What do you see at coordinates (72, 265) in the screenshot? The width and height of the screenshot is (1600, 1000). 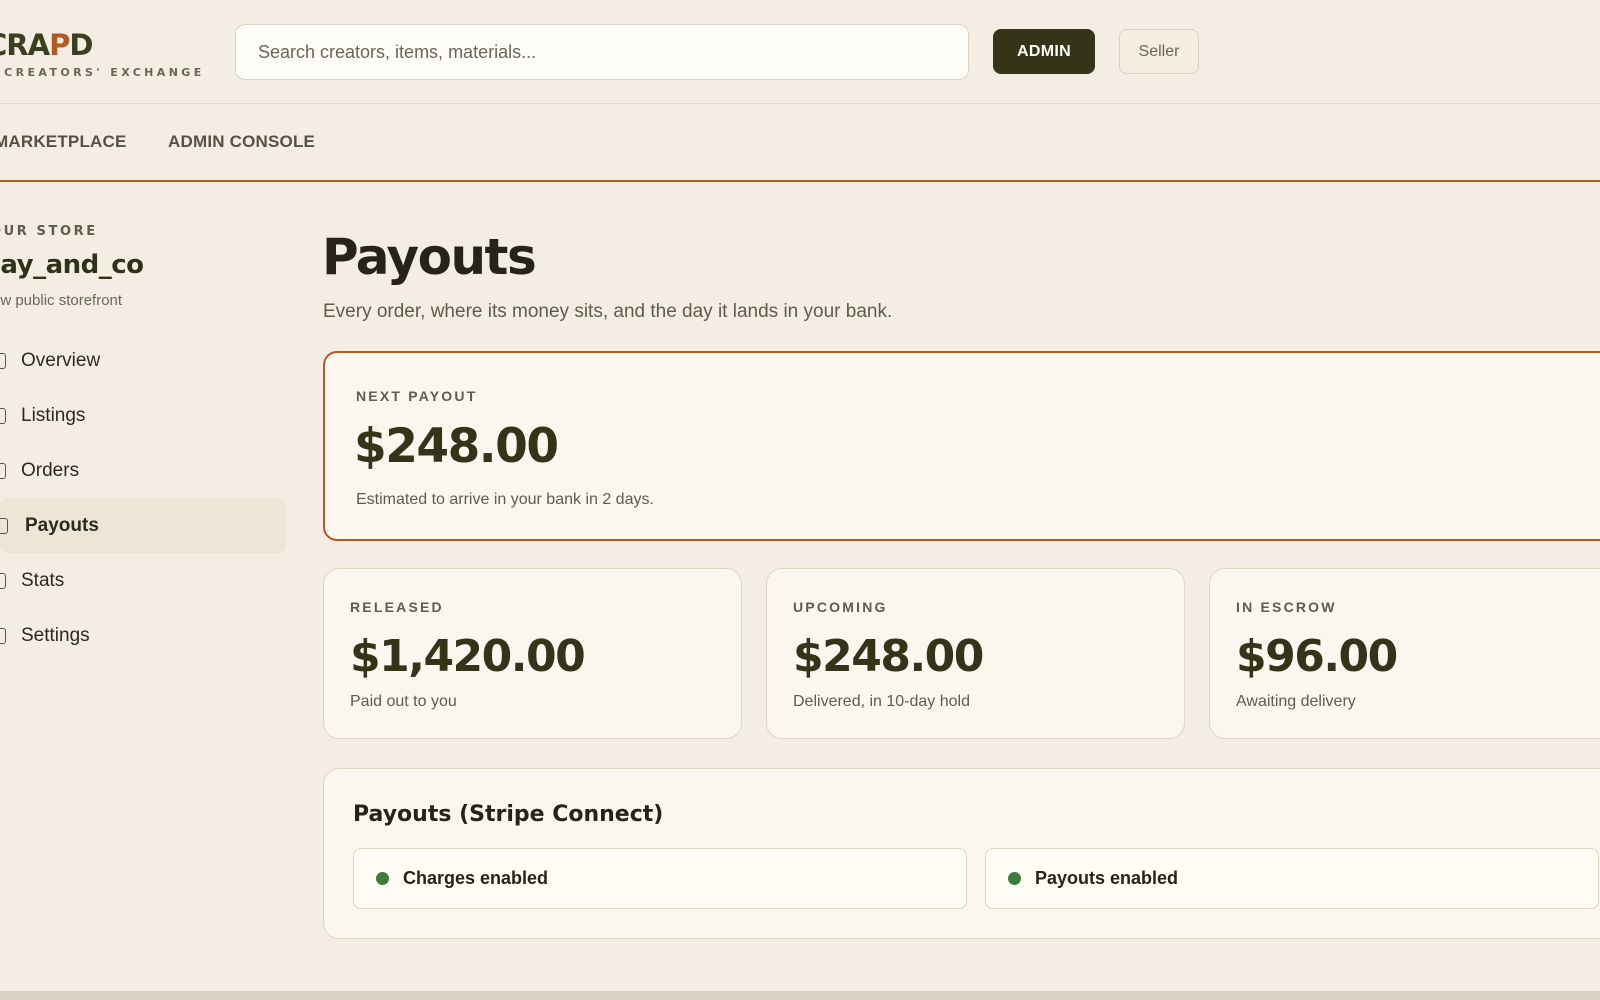 I see `store-name: lay_and_co` at bounding box center [72, 265].